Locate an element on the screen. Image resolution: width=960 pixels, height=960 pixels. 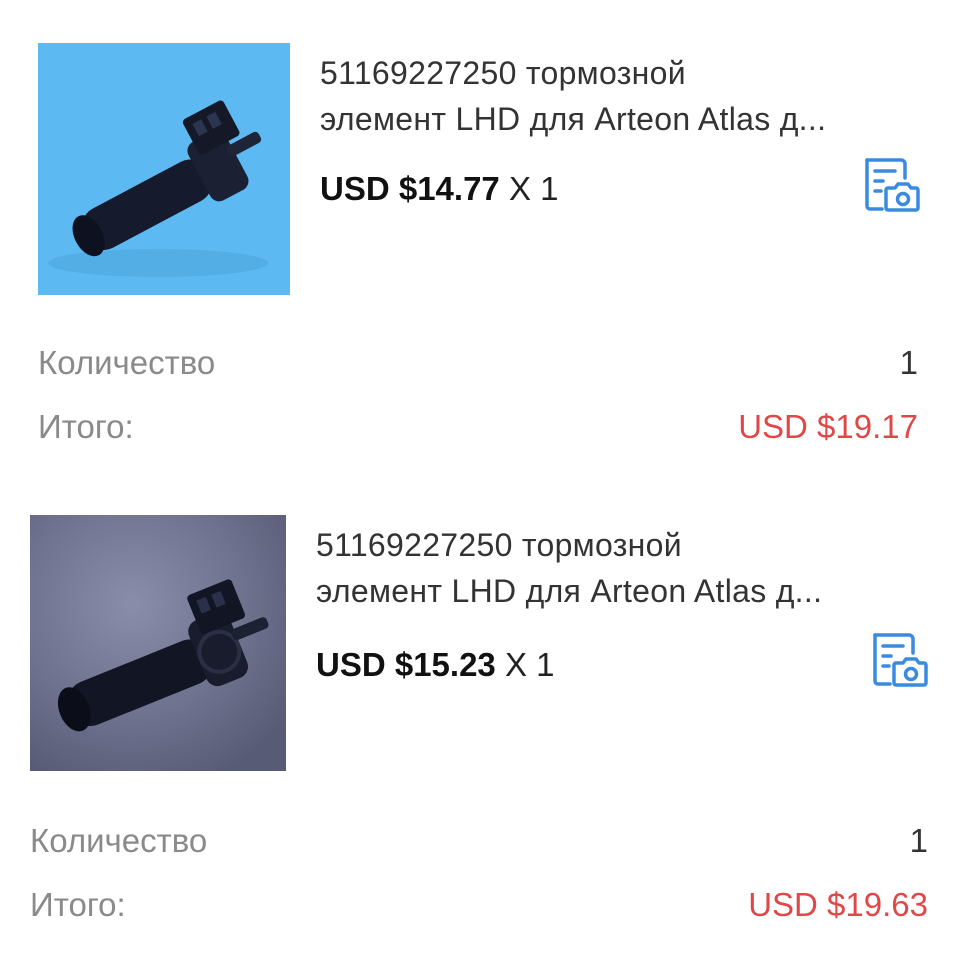
price-line: USD $15.23 X 1 is located at coordinates (435, 665).